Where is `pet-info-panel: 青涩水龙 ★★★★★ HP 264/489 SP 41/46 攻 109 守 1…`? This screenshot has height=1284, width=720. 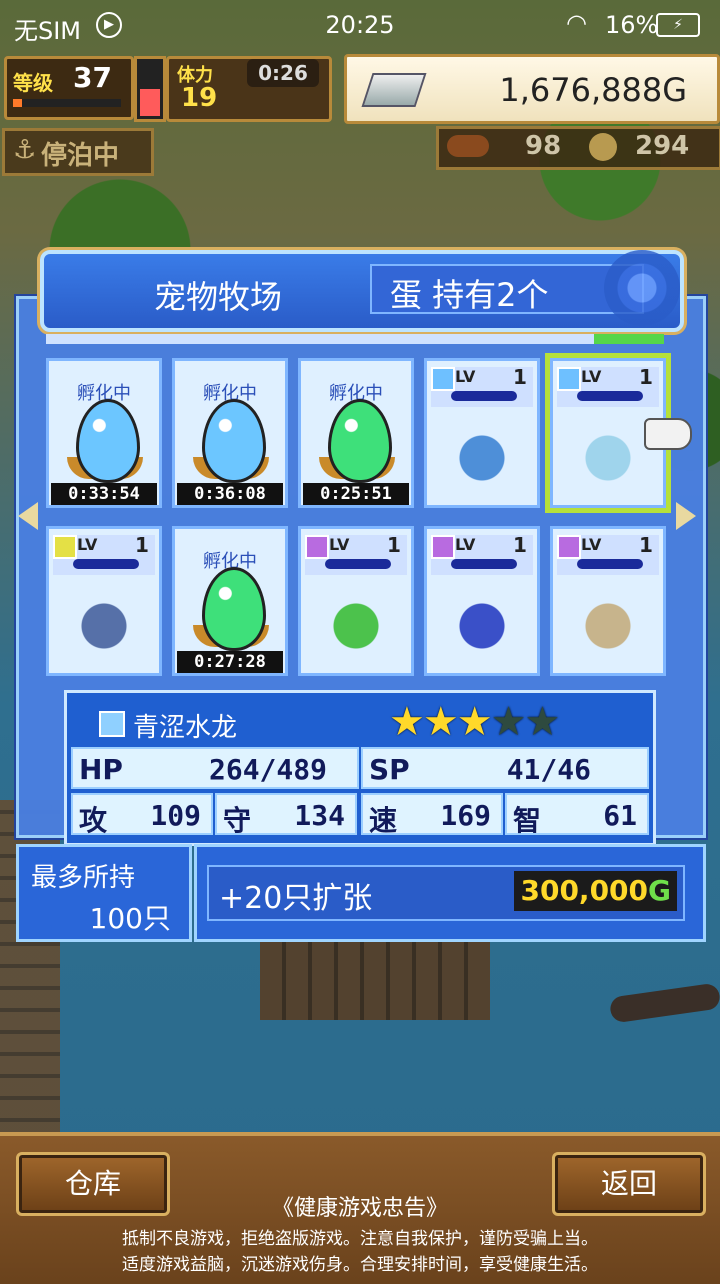 pet-info-panel: 青涩水龙 ★★★★★ HP 264/489 SP 41/46 攻 109 守 1… is located at coordinates (360, 768).